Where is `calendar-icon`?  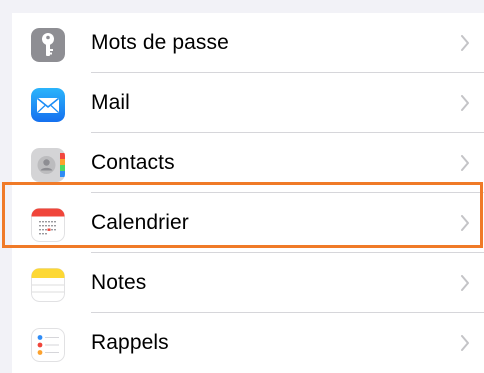
calendar-icon is located at coordinates (48, 225).